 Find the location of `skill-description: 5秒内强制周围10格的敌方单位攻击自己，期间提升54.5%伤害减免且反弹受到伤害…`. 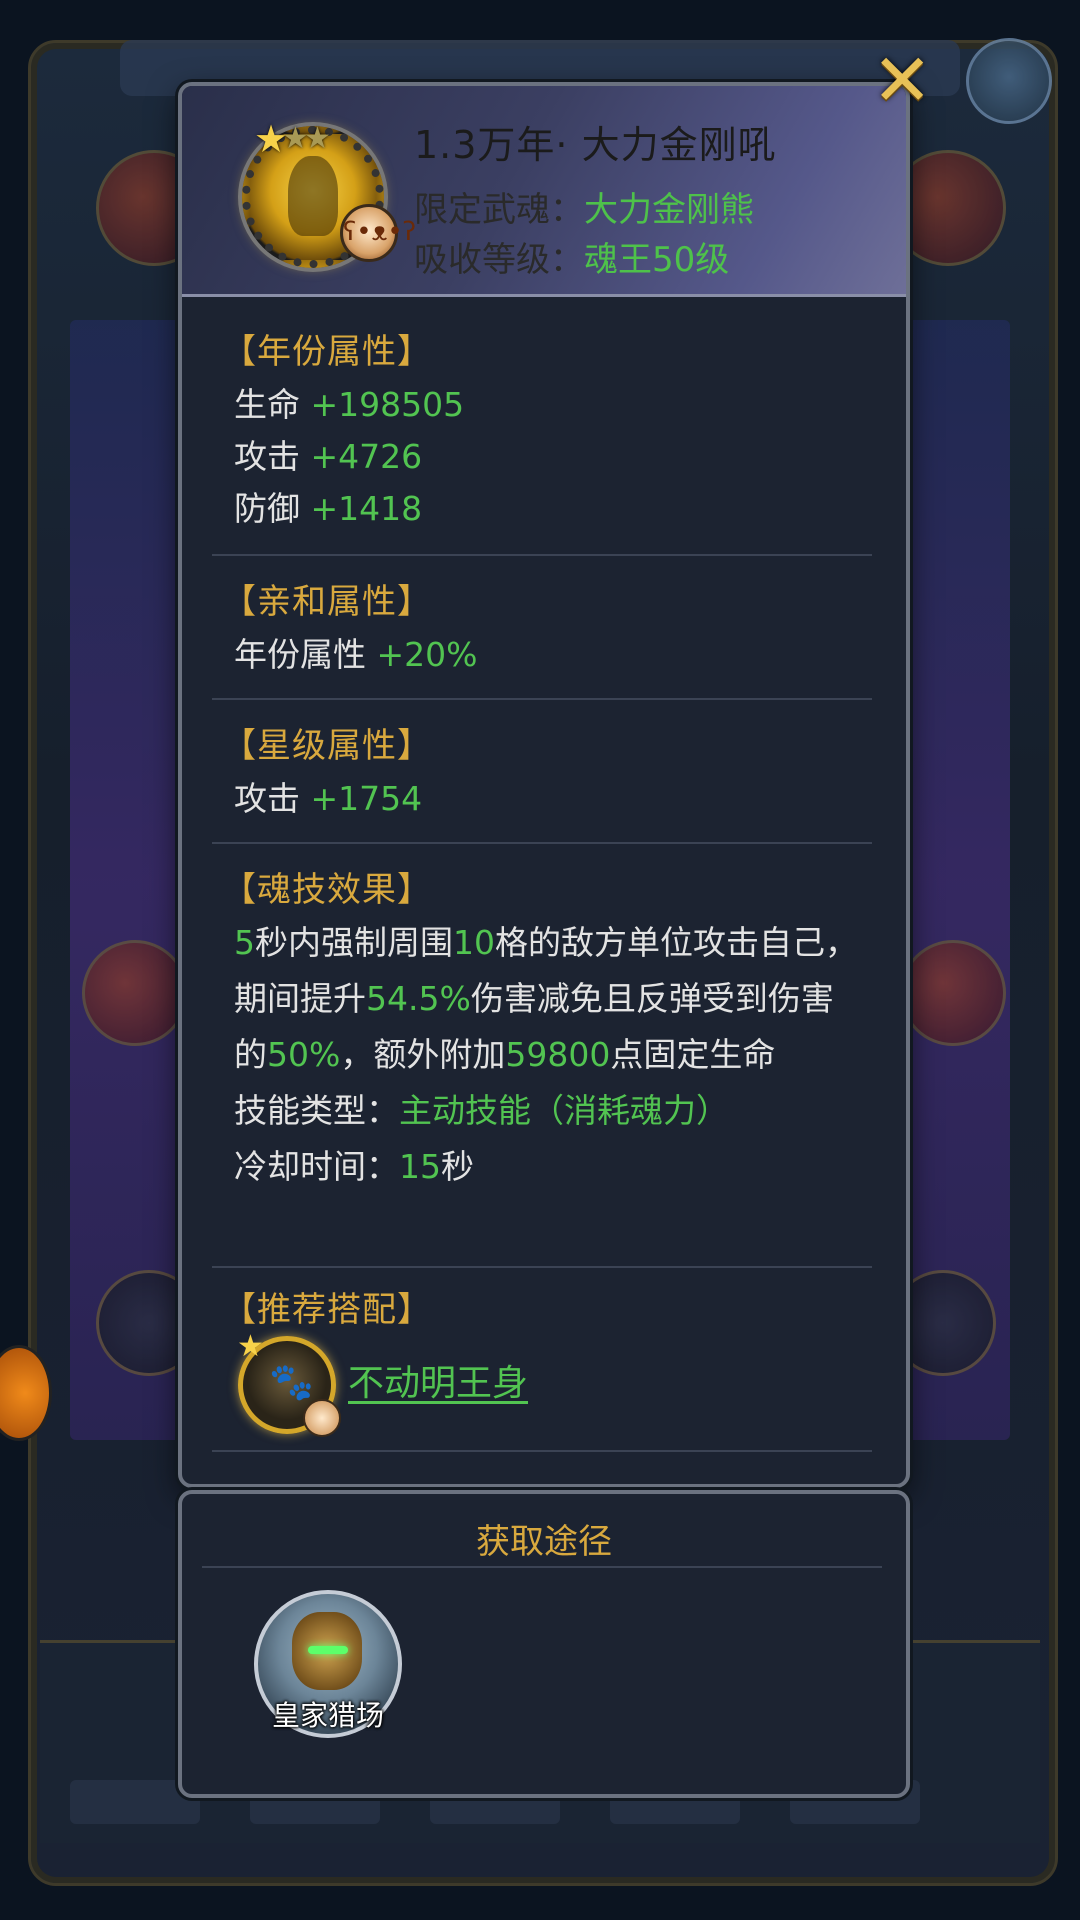

skill-description: 5秒内强制周围10格的敌方单位攻击自己，期间提升54.5%伤害减免且反弹受到伤害… is located at coordinates (543, 999).